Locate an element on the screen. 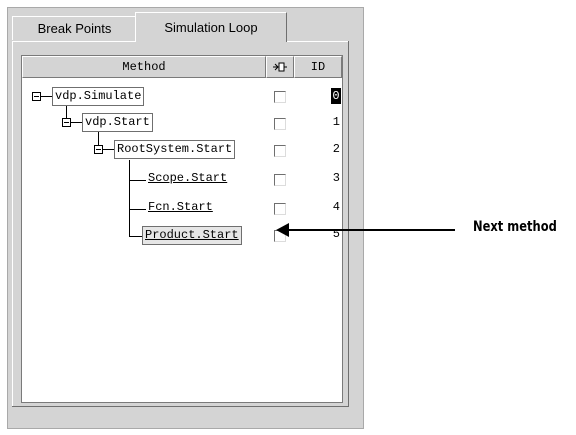 The height and width of the screenshot is (435, 576). column-header-id: ID is located at coordinates (318, 67).